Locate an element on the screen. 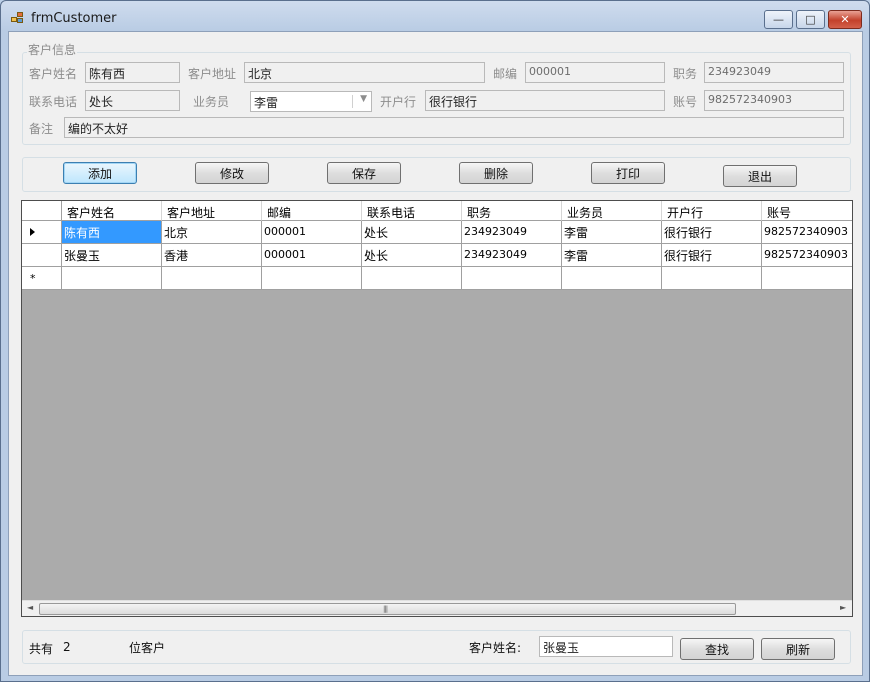 The height and width of the screenshot is (682, 870). address-label: 客户地址 is located at coordinates (212, 74).